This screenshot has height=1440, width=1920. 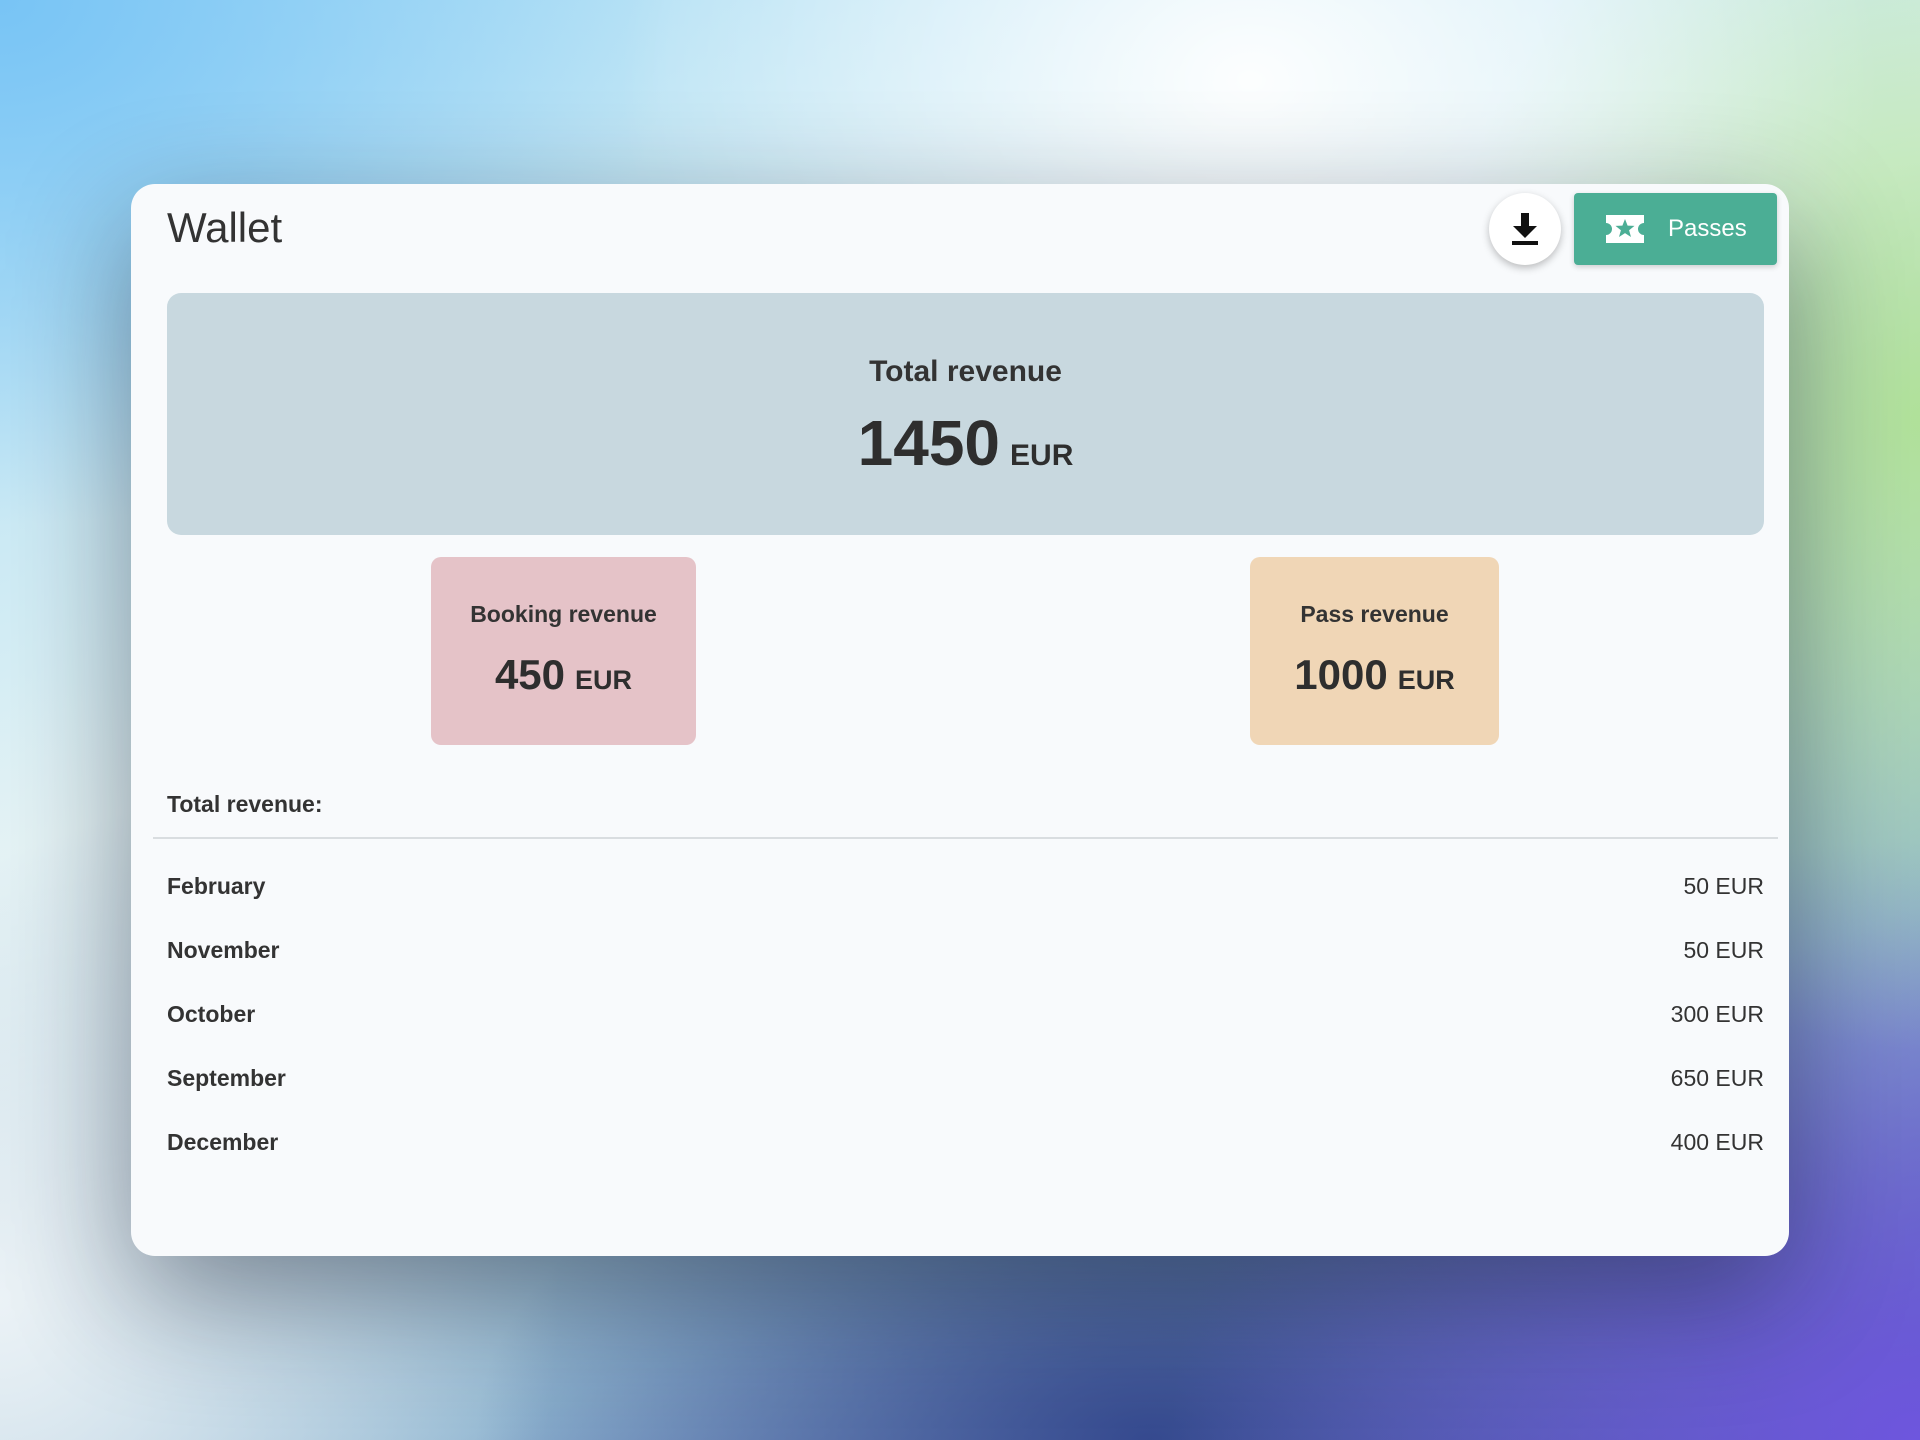 What do you see at coordinates (211, 1013) in the screenshot?
I see `month-label: October` at bounding box center [211, 1013].